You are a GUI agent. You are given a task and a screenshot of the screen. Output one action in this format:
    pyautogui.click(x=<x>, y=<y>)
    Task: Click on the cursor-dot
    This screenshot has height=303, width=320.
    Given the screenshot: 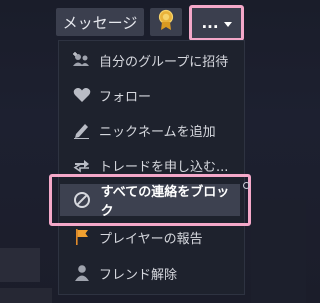 What is the action you would take?
    pyautogui.click(x=246, y=185)
    